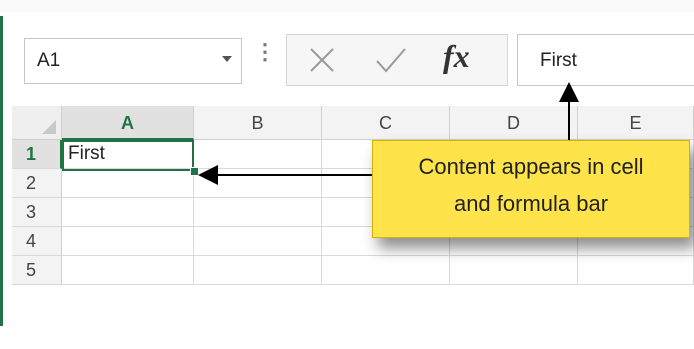 The width and height of the screenshot is (694, 349). Describe the element at coordinates (531, 189) in the screenshot. I see `callout-box: Content appears in cell and formula bar` at that location.